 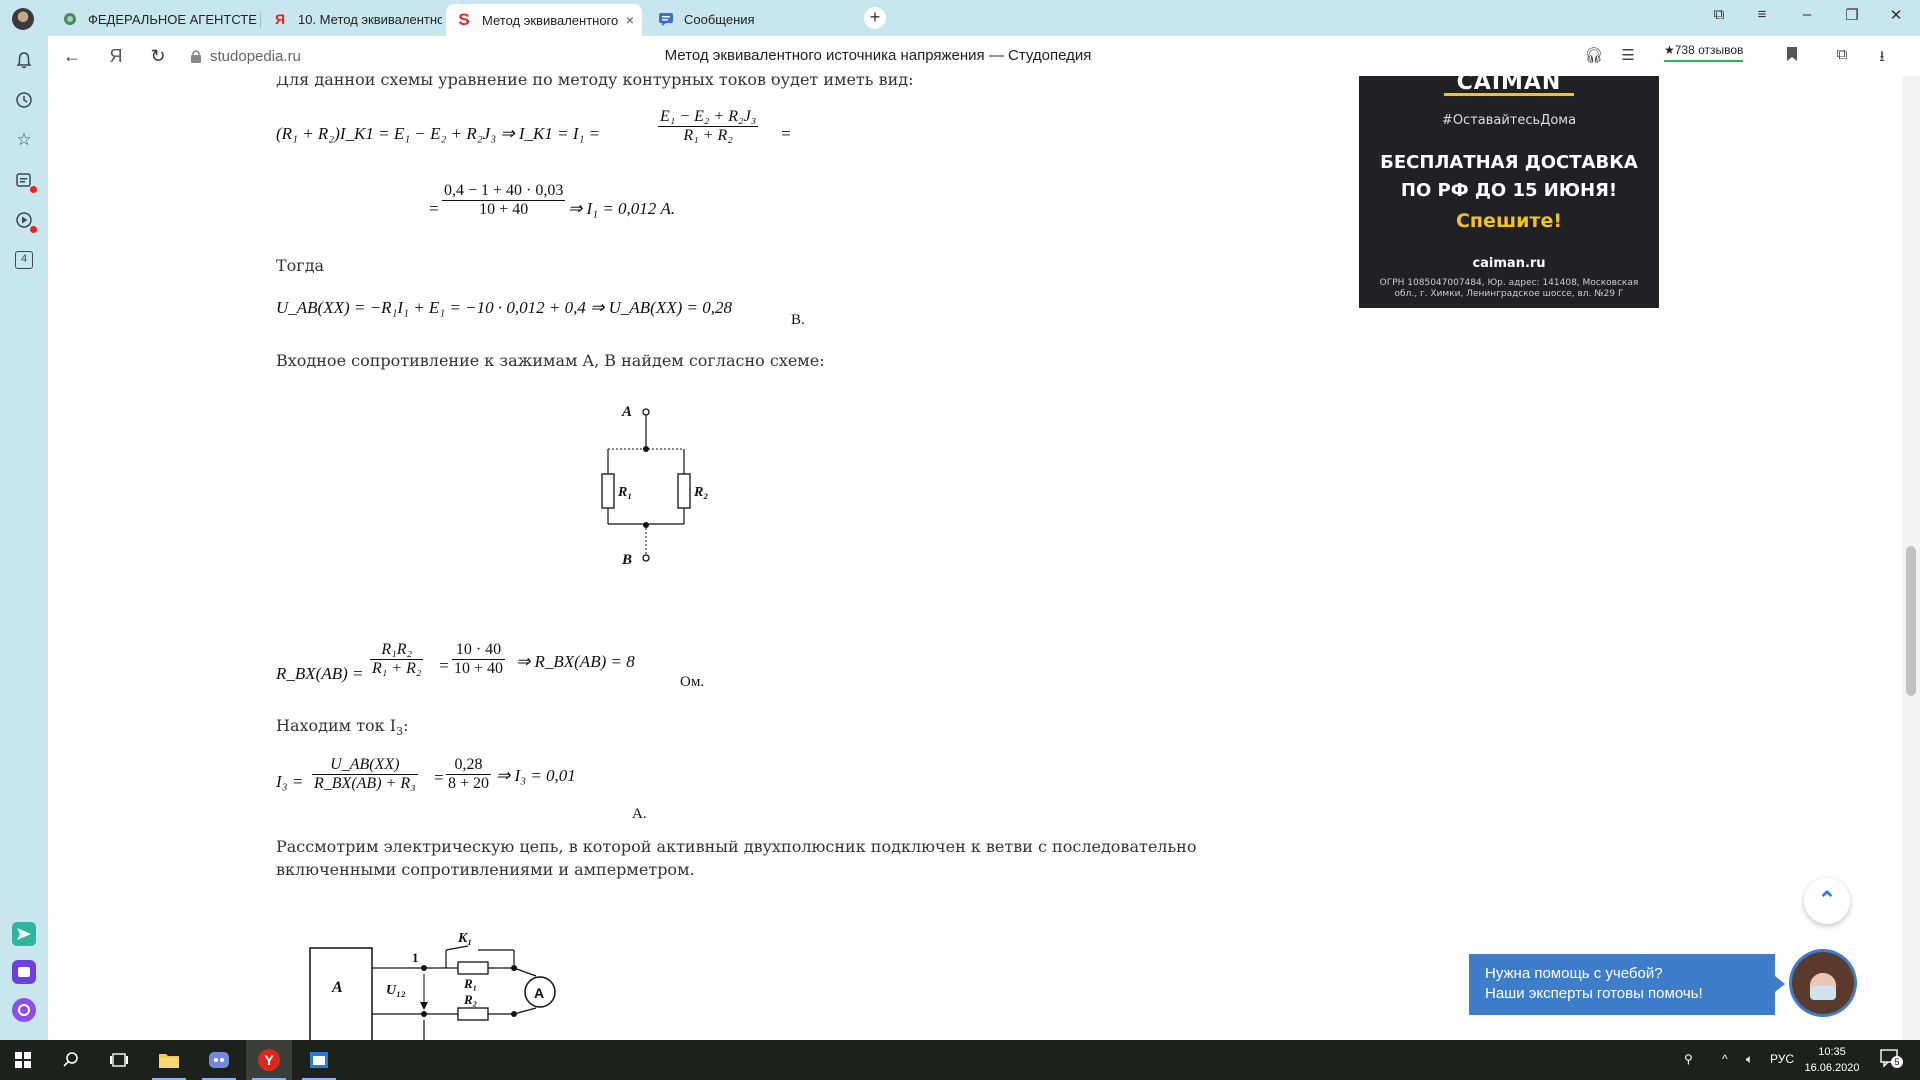 I want to click on ad-headline-2: ПО РФ ДО 15 ИЮНЯ!, so click(x=1509, y=190).